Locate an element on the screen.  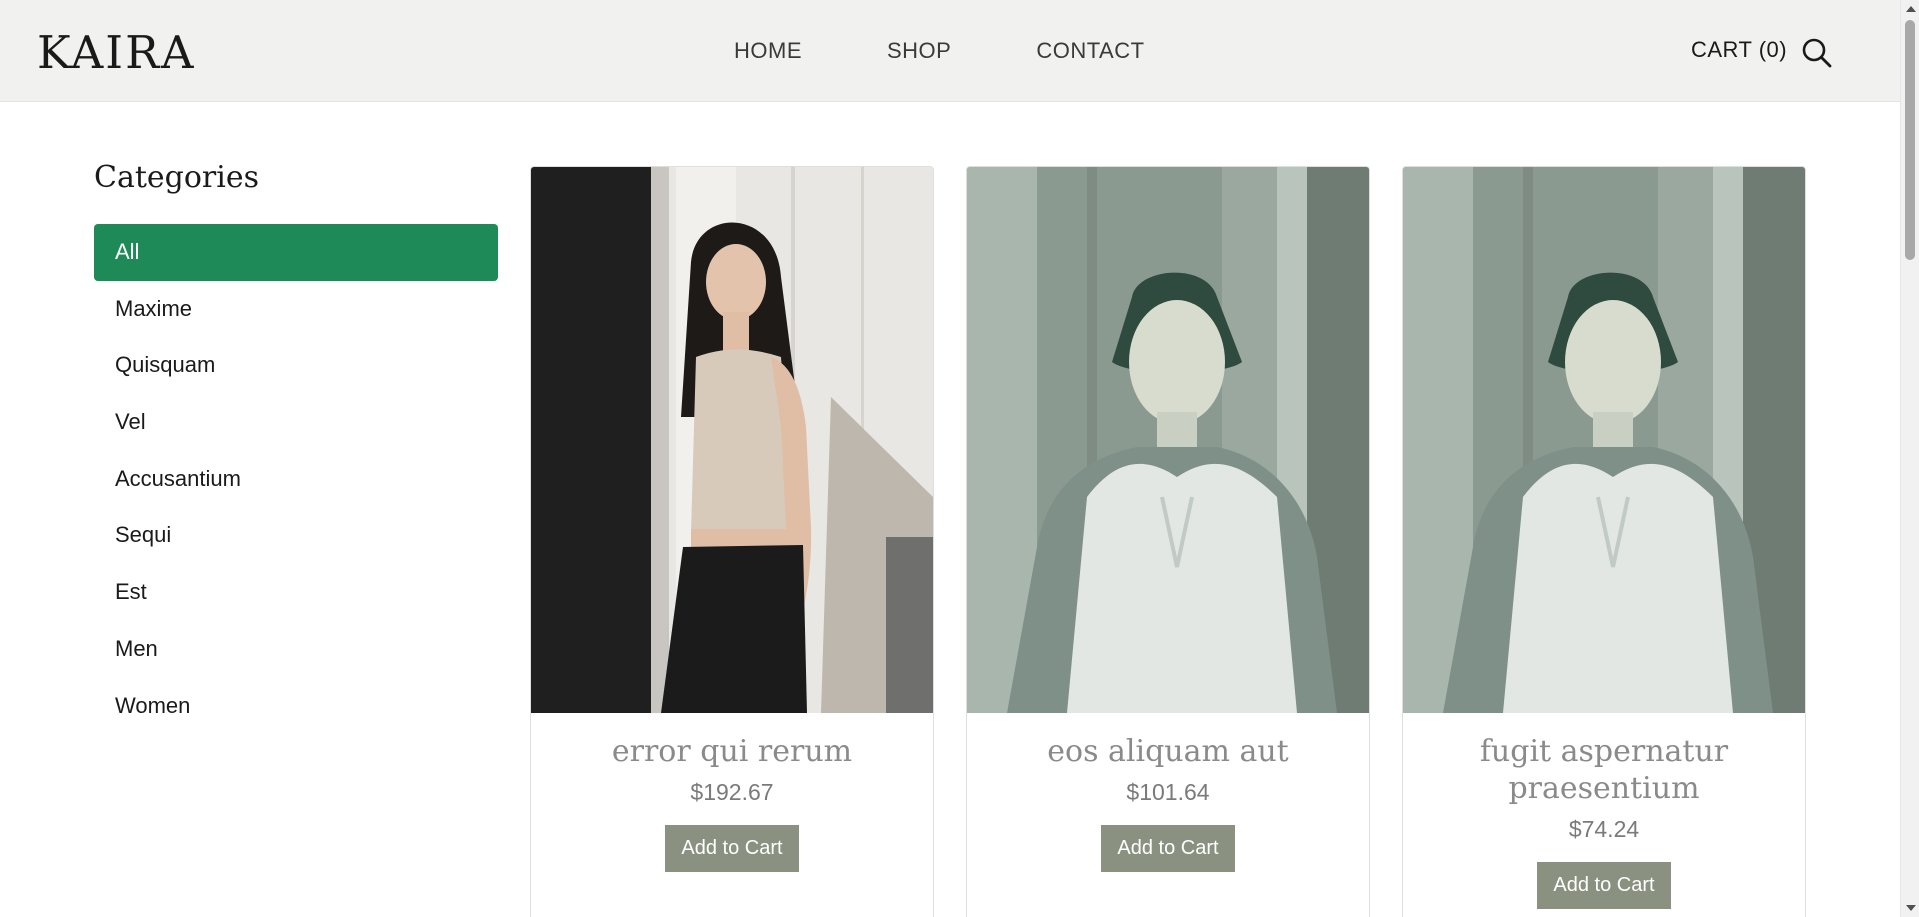
product-price: $101.64 is located at coordinates (1168, 792).